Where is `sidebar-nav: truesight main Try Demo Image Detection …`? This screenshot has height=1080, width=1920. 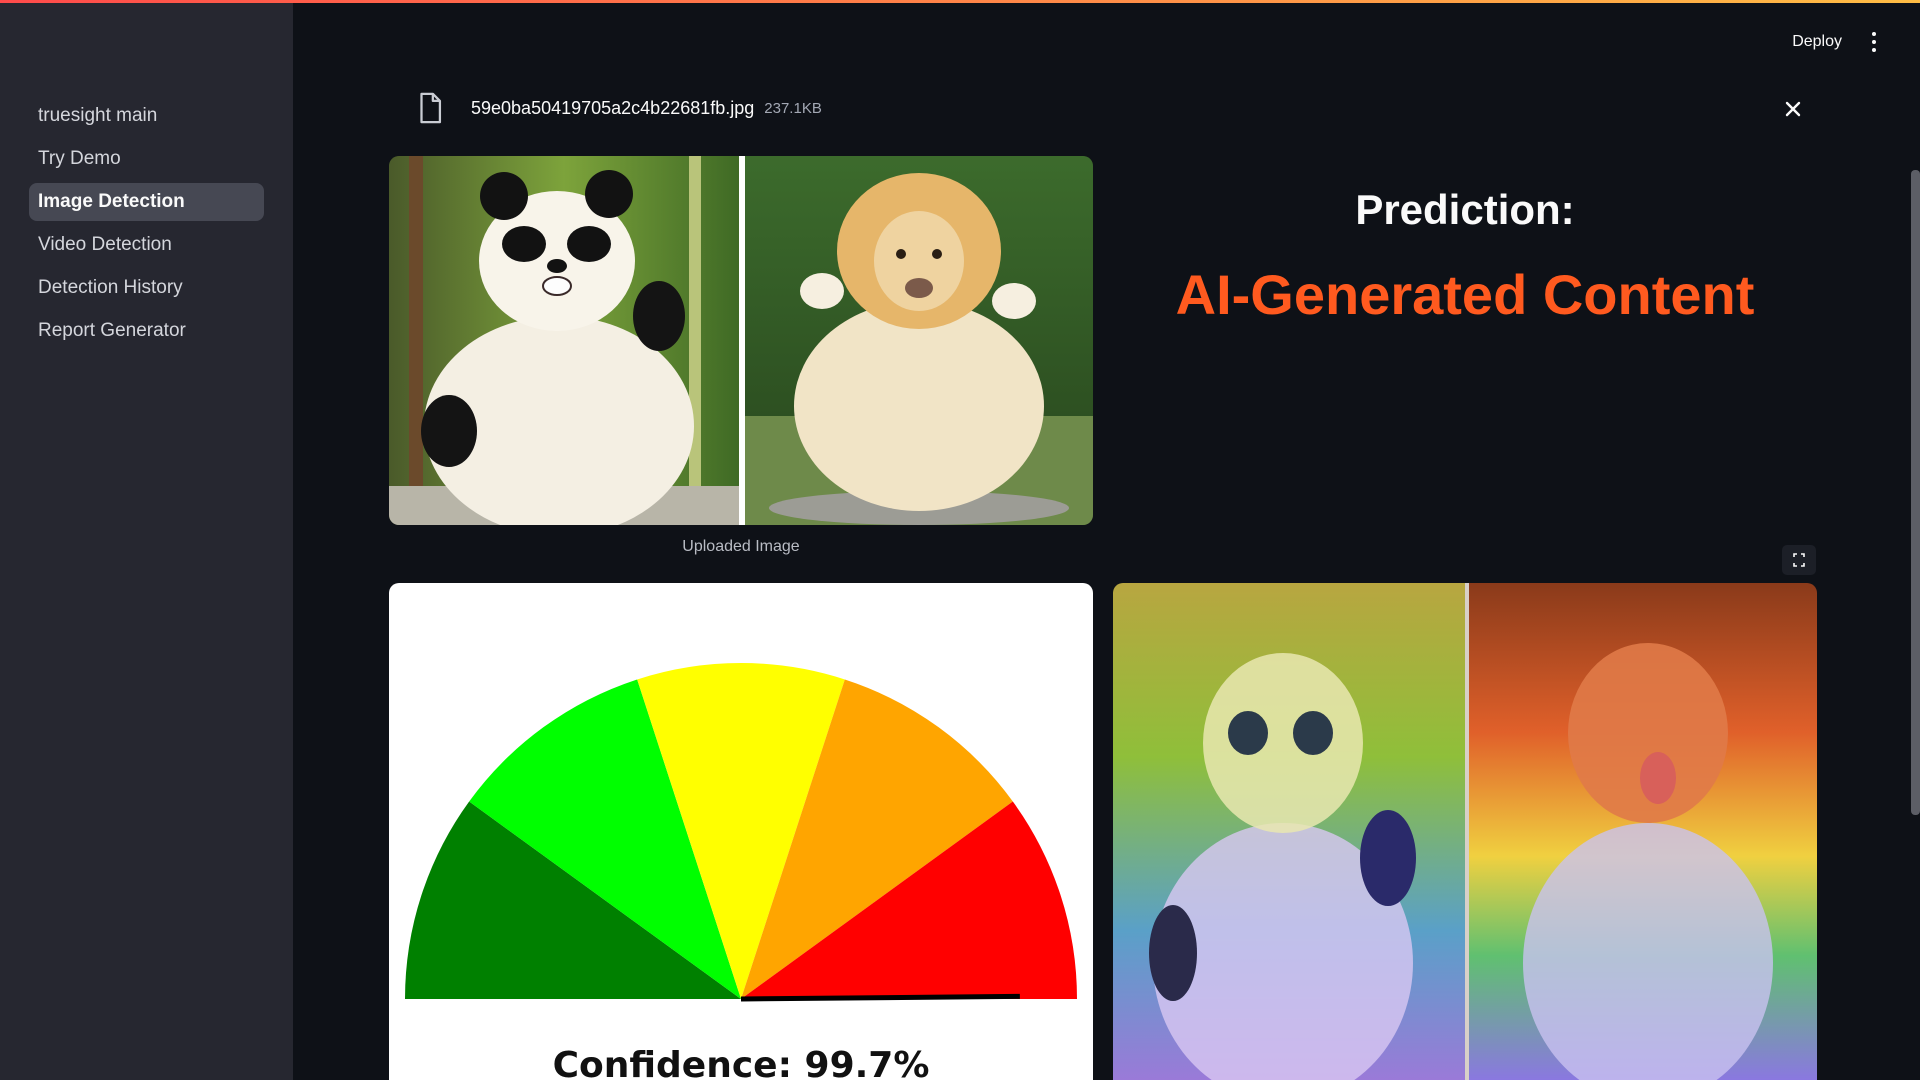
sidebar-nav: truesight main Try Demo Image Detection … is located at coordinates (146, 226).